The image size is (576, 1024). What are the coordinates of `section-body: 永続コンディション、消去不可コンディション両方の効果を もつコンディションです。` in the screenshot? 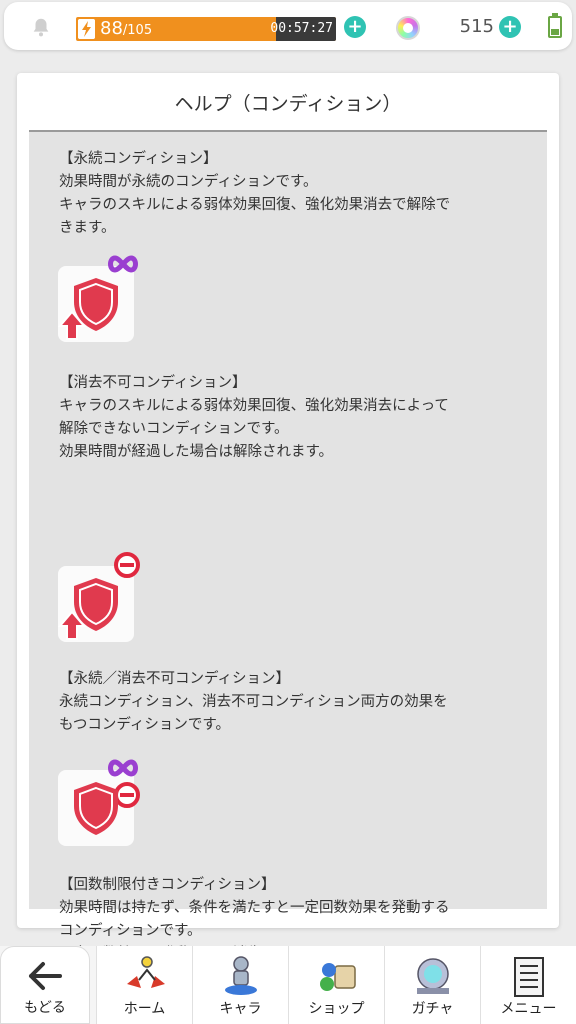 It's located at (253, 713).